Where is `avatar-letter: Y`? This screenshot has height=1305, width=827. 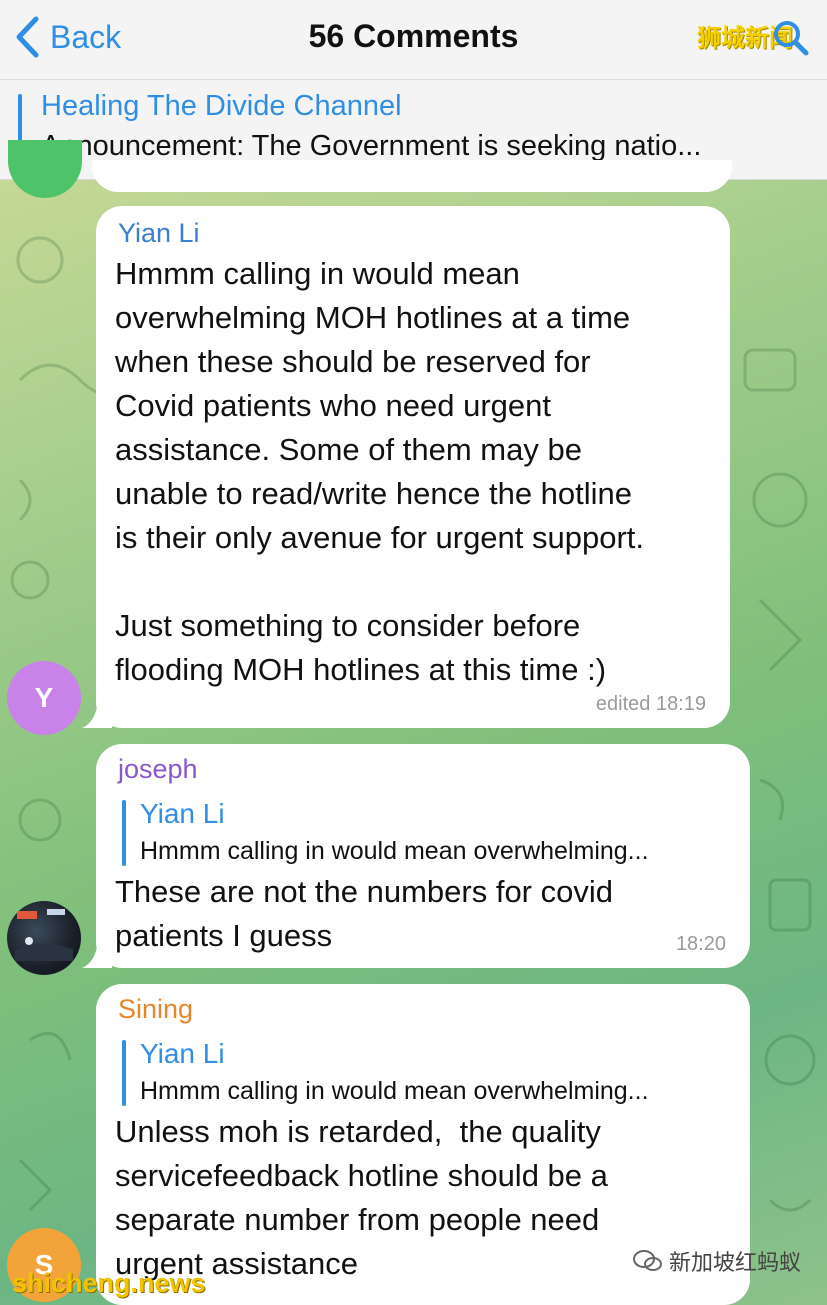 avatar-letter: Y is located at coordinates (44, 697).